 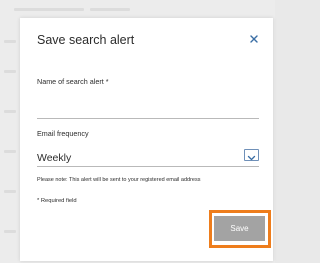 What do you see at coordinates (57, 201) in the screenshot?
I see `required-field-note: * Required field` at bounding box center [57, 201].